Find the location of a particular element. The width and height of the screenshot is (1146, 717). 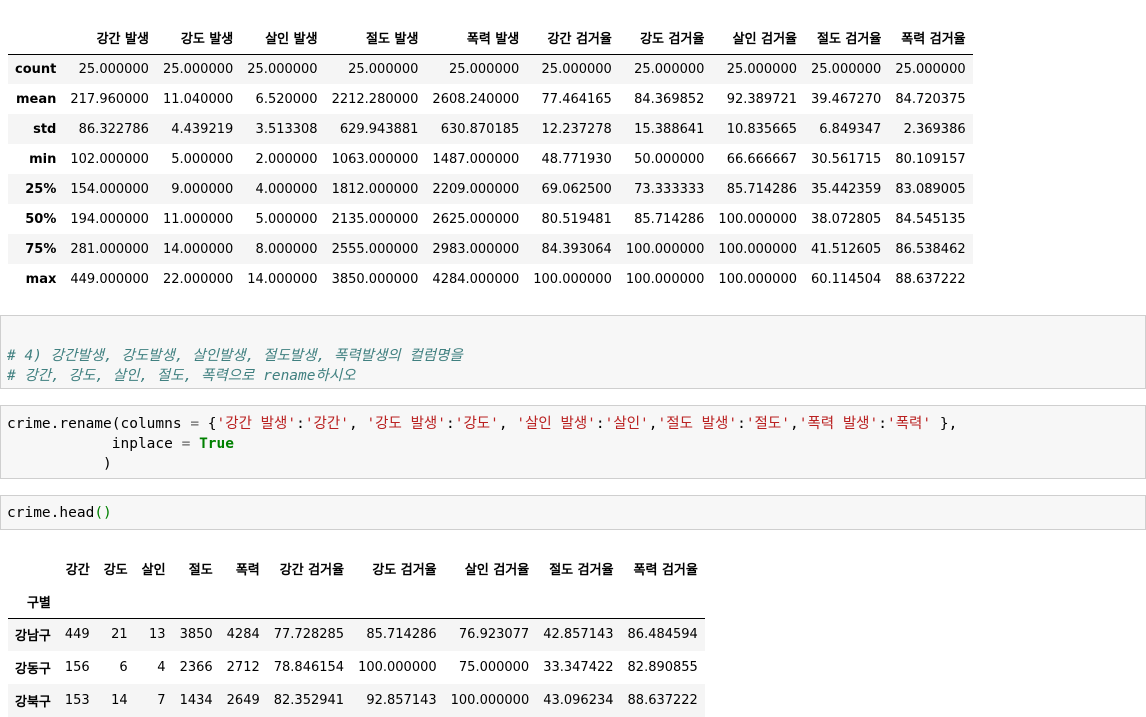

table-cell: 11.040000 is located at coordinates (198, 99).